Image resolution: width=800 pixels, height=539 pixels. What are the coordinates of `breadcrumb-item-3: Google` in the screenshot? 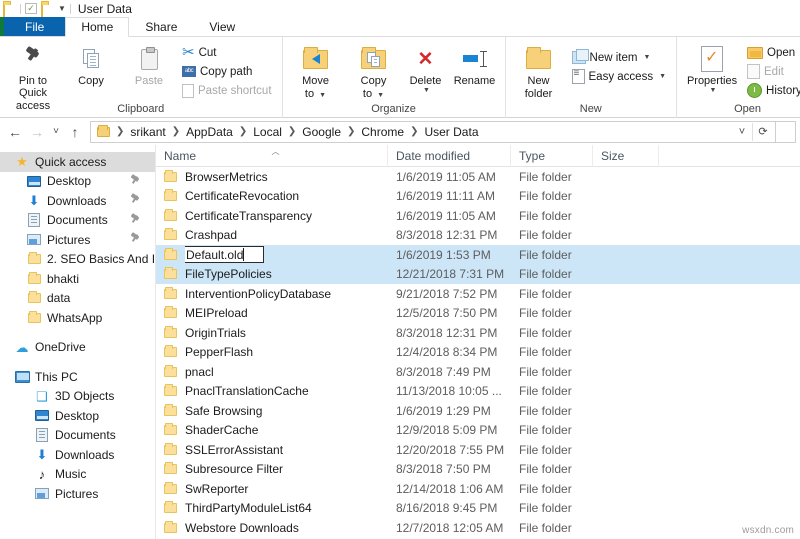 It's located at (321, 132).